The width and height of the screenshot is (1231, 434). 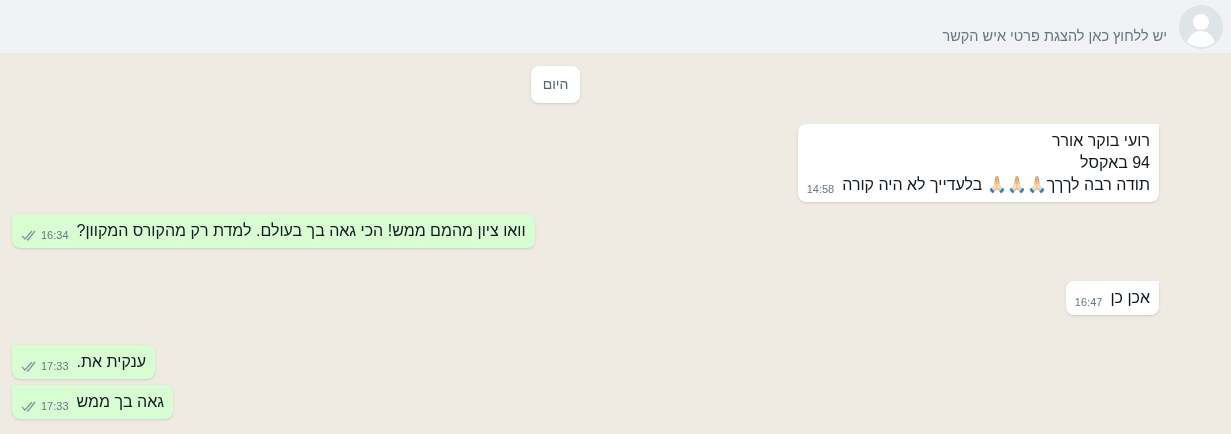 What do you see at coordinates (1054, 36) in the screenshot?
I see `header-subtitle: יש ללחוץ כאן להצגת פרטי איש הקשר` at bounding box center [1054, 36].